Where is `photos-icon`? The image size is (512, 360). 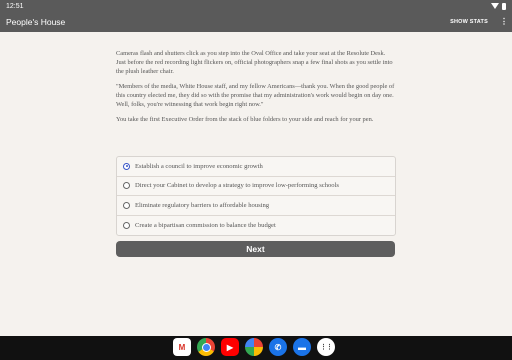
photos-icon is located at coordinates (254, 347).